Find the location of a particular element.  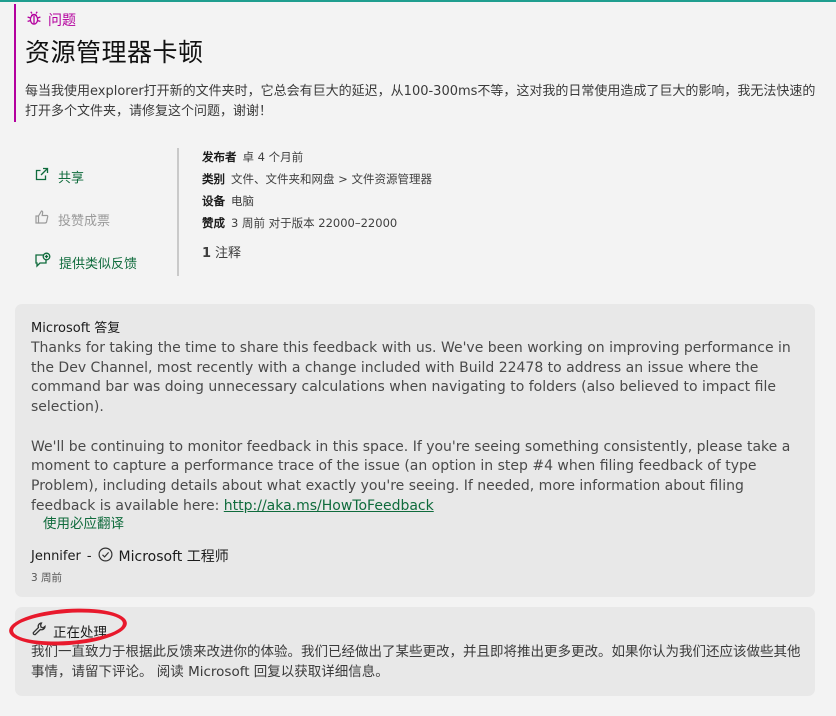

vertical-divider is located at coordinates (178, 212).